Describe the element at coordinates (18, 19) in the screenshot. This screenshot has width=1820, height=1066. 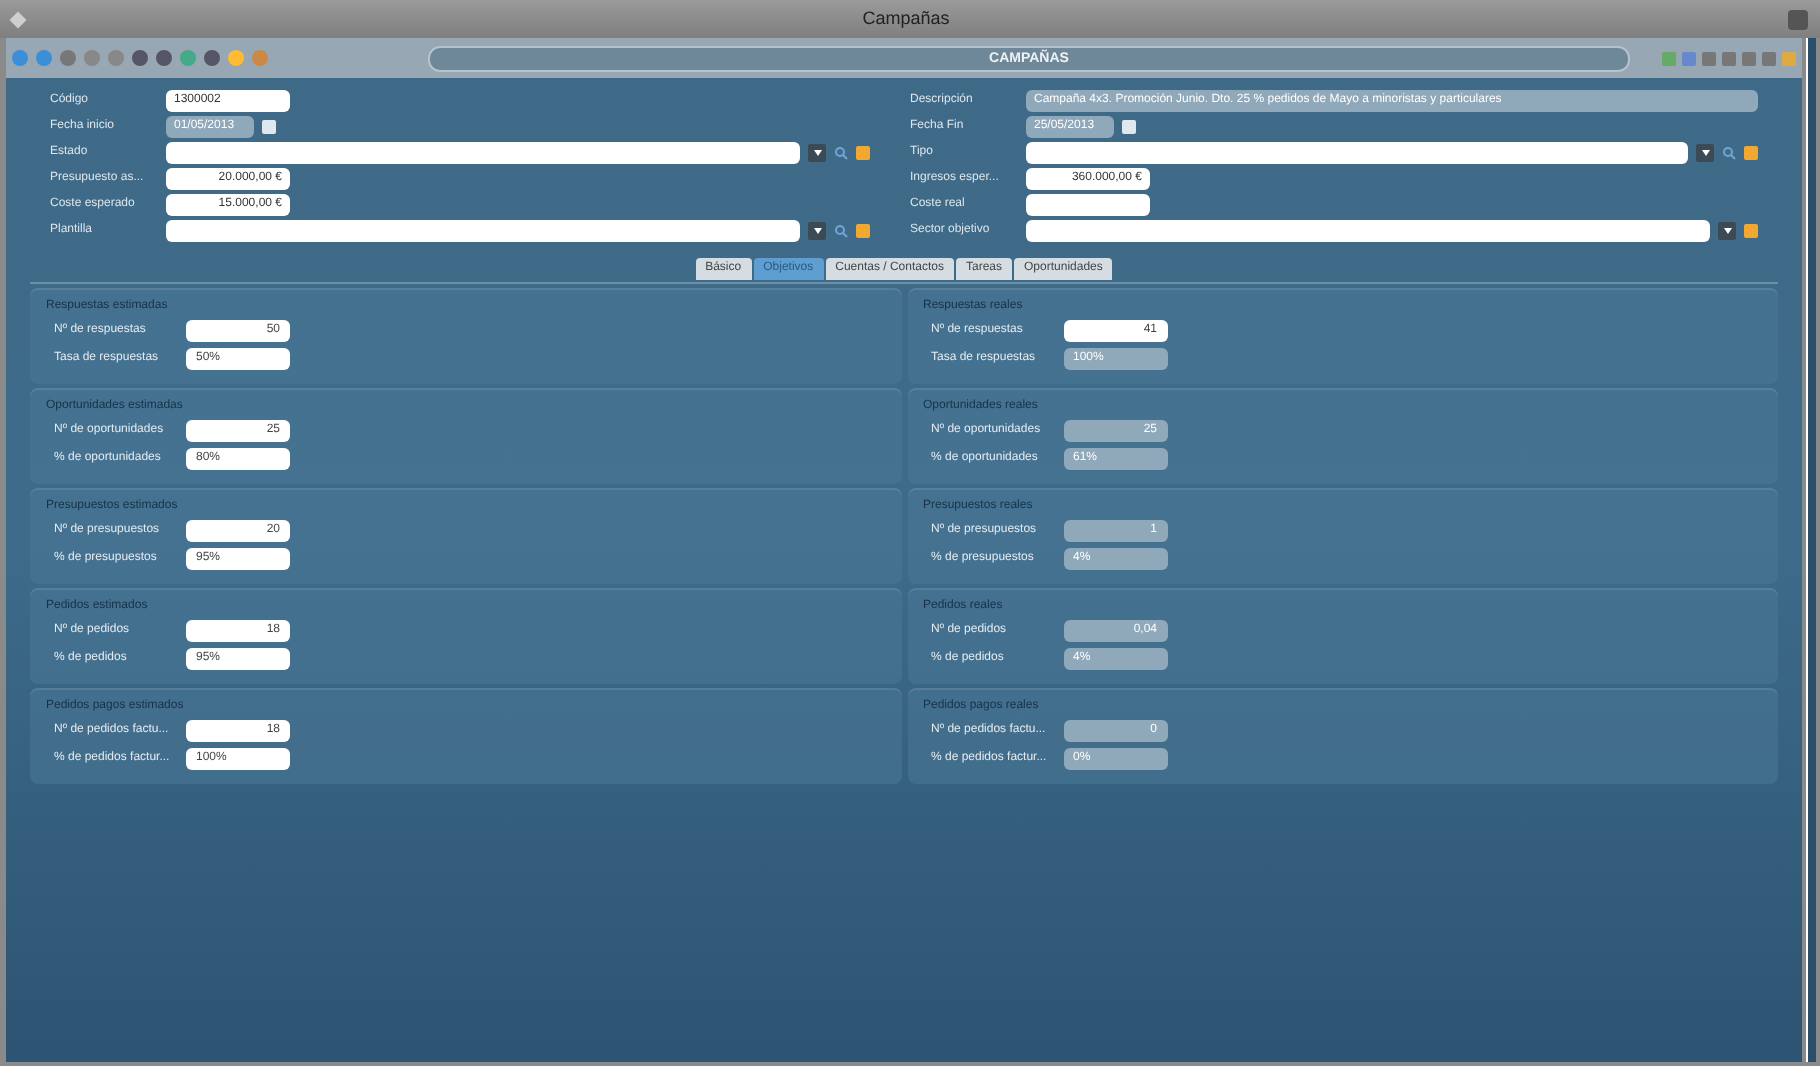
I see `pin-icon` at that location.